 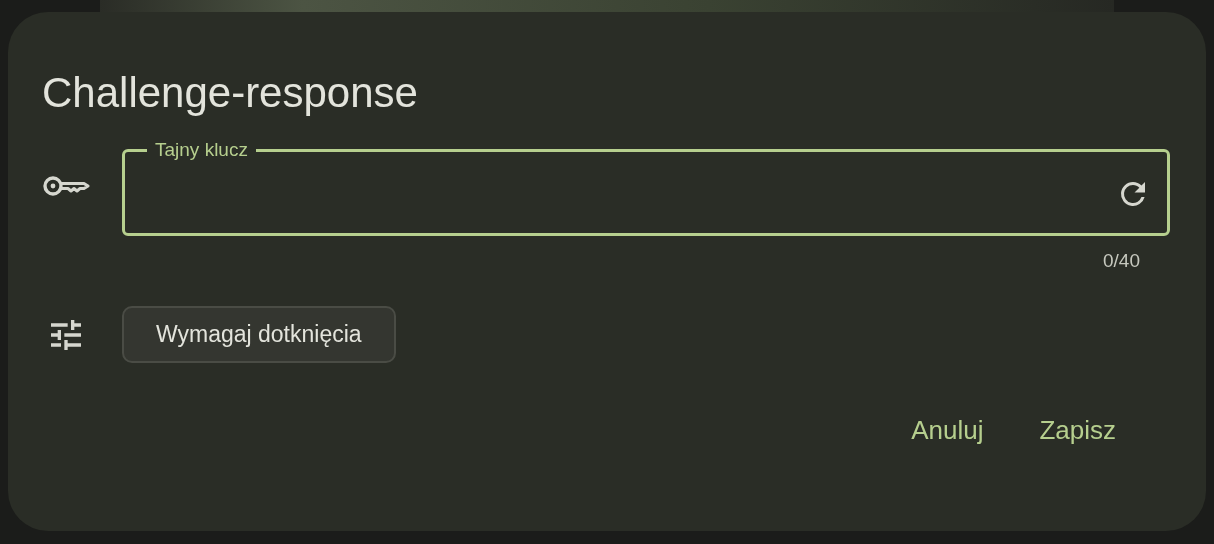 What do you see at coordinates (259, 335) in the screenshot?
I see `filter-chip: Wymagaj dotknięcia` at bounding box center [259, 335].